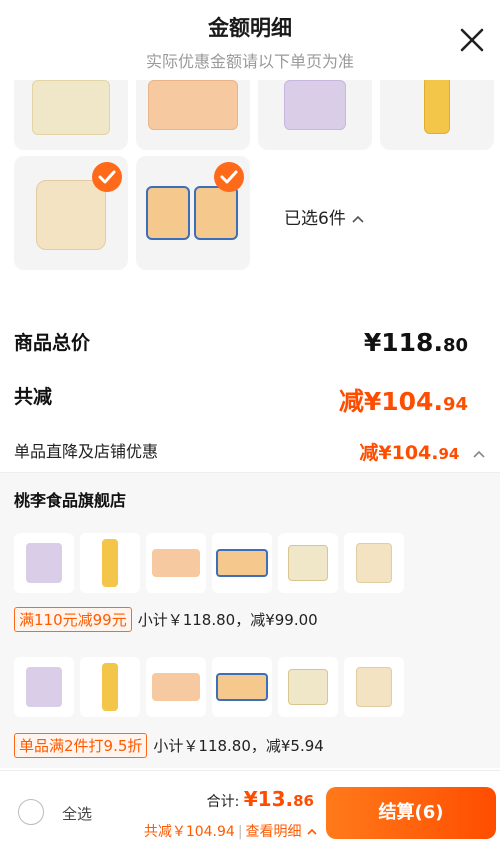 Image resolution: width=500 pixels, height=854 pixels. Describe the element at coordinates (403, 401) in the screenshot. I see `total-discount-value: 减¥104.94` at that location.